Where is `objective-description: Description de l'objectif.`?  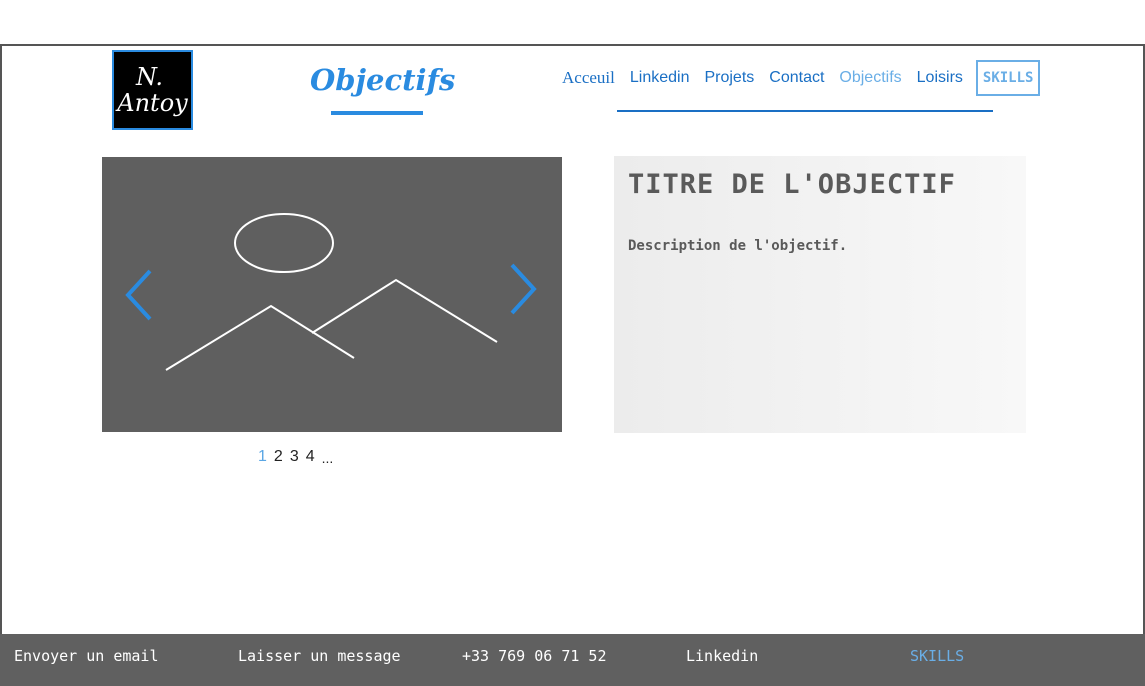 objective-description: Description de l'objectif. is located at coordinates (738, 246).